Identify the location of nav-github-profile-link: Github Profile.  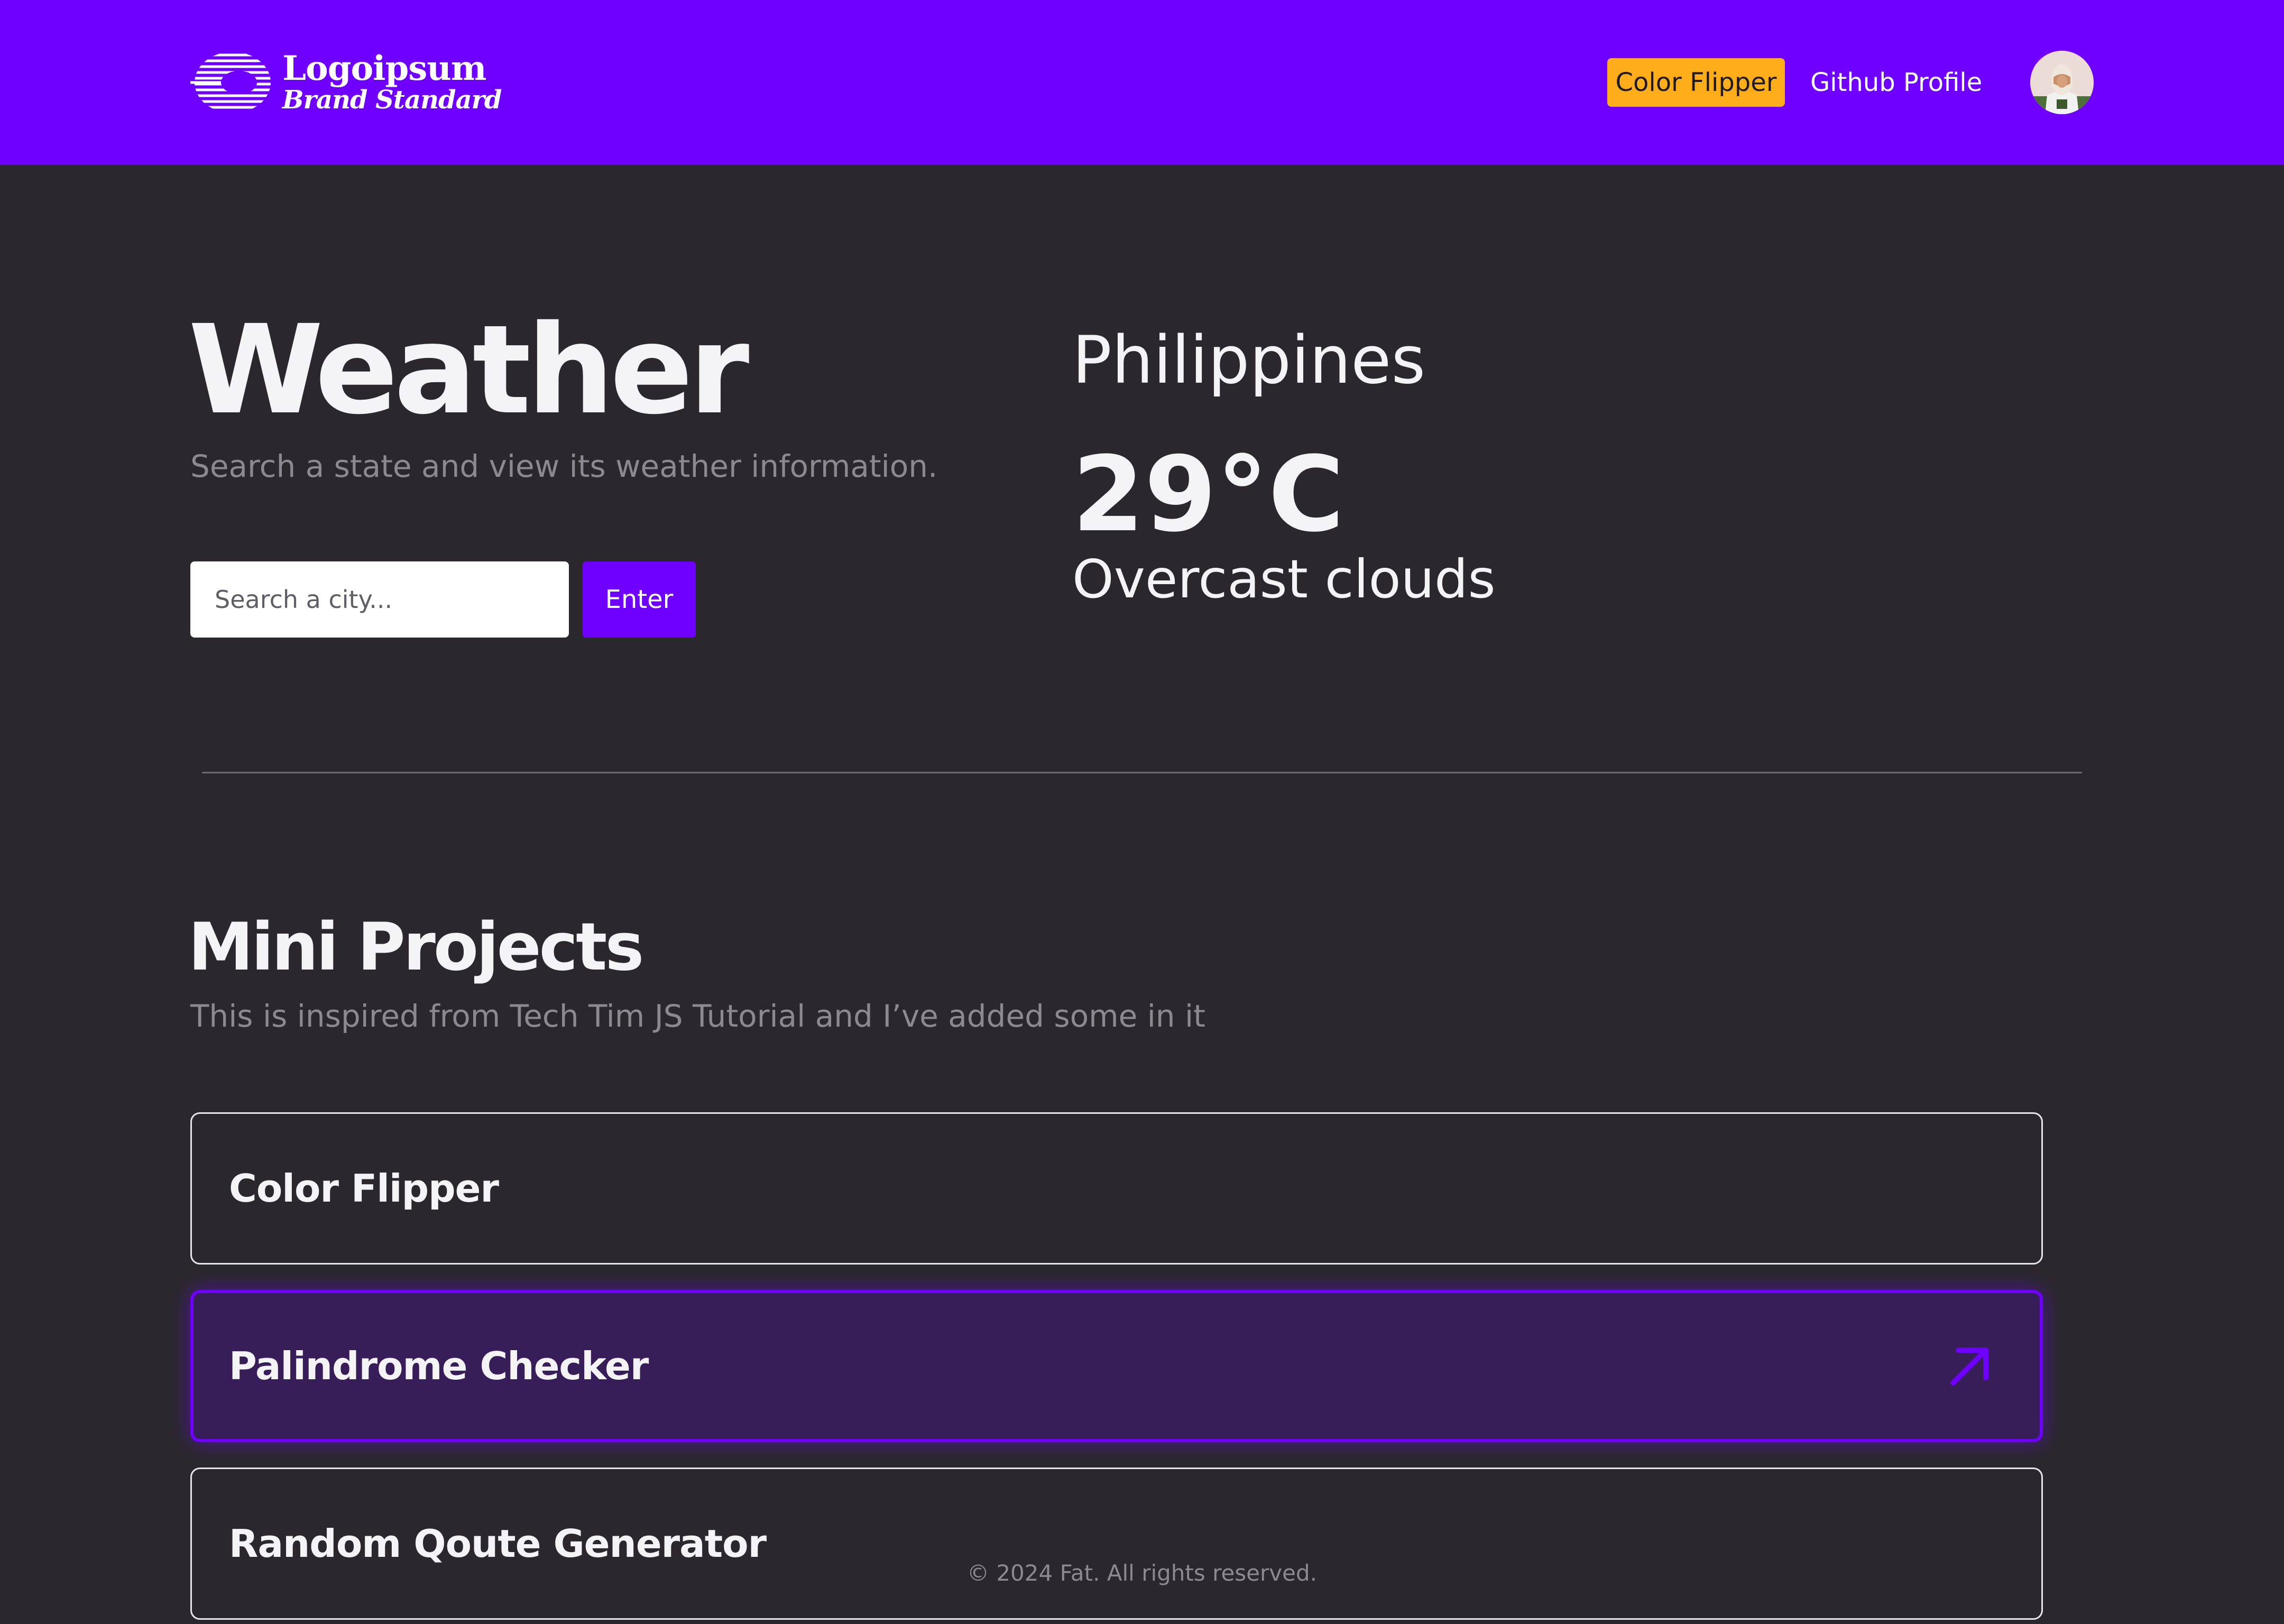
(1896, 82).